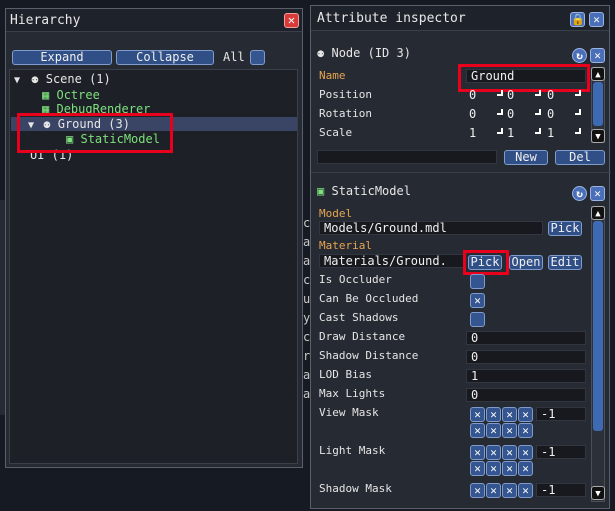 This screenshot has height=511, width=615. Describe the element at coordinates (362, 336) in the screenshot. I see `draw-distance-label: Draw Distance` at that location.